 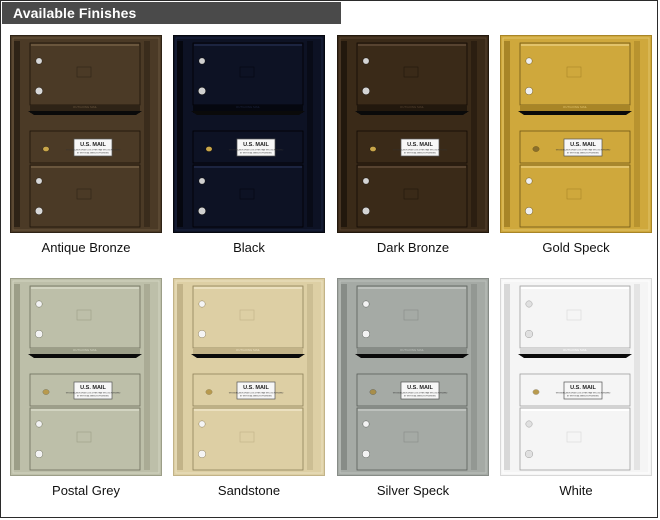 What do you see at coordinates (576, 490) in the screenshot?
I see `finish-label: White` at bounding box center [576, 490].